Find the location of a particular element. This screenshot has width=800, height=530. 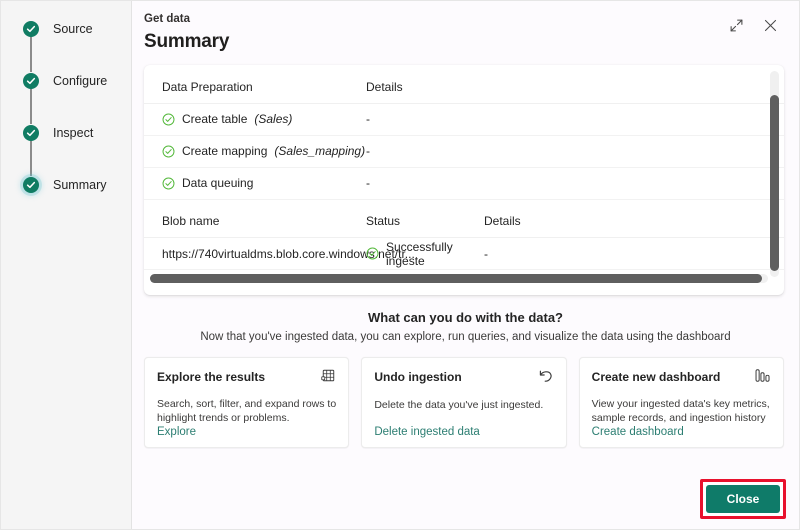

column-header-data-preparation: Data Preparation is located at coordinates (255, 87).